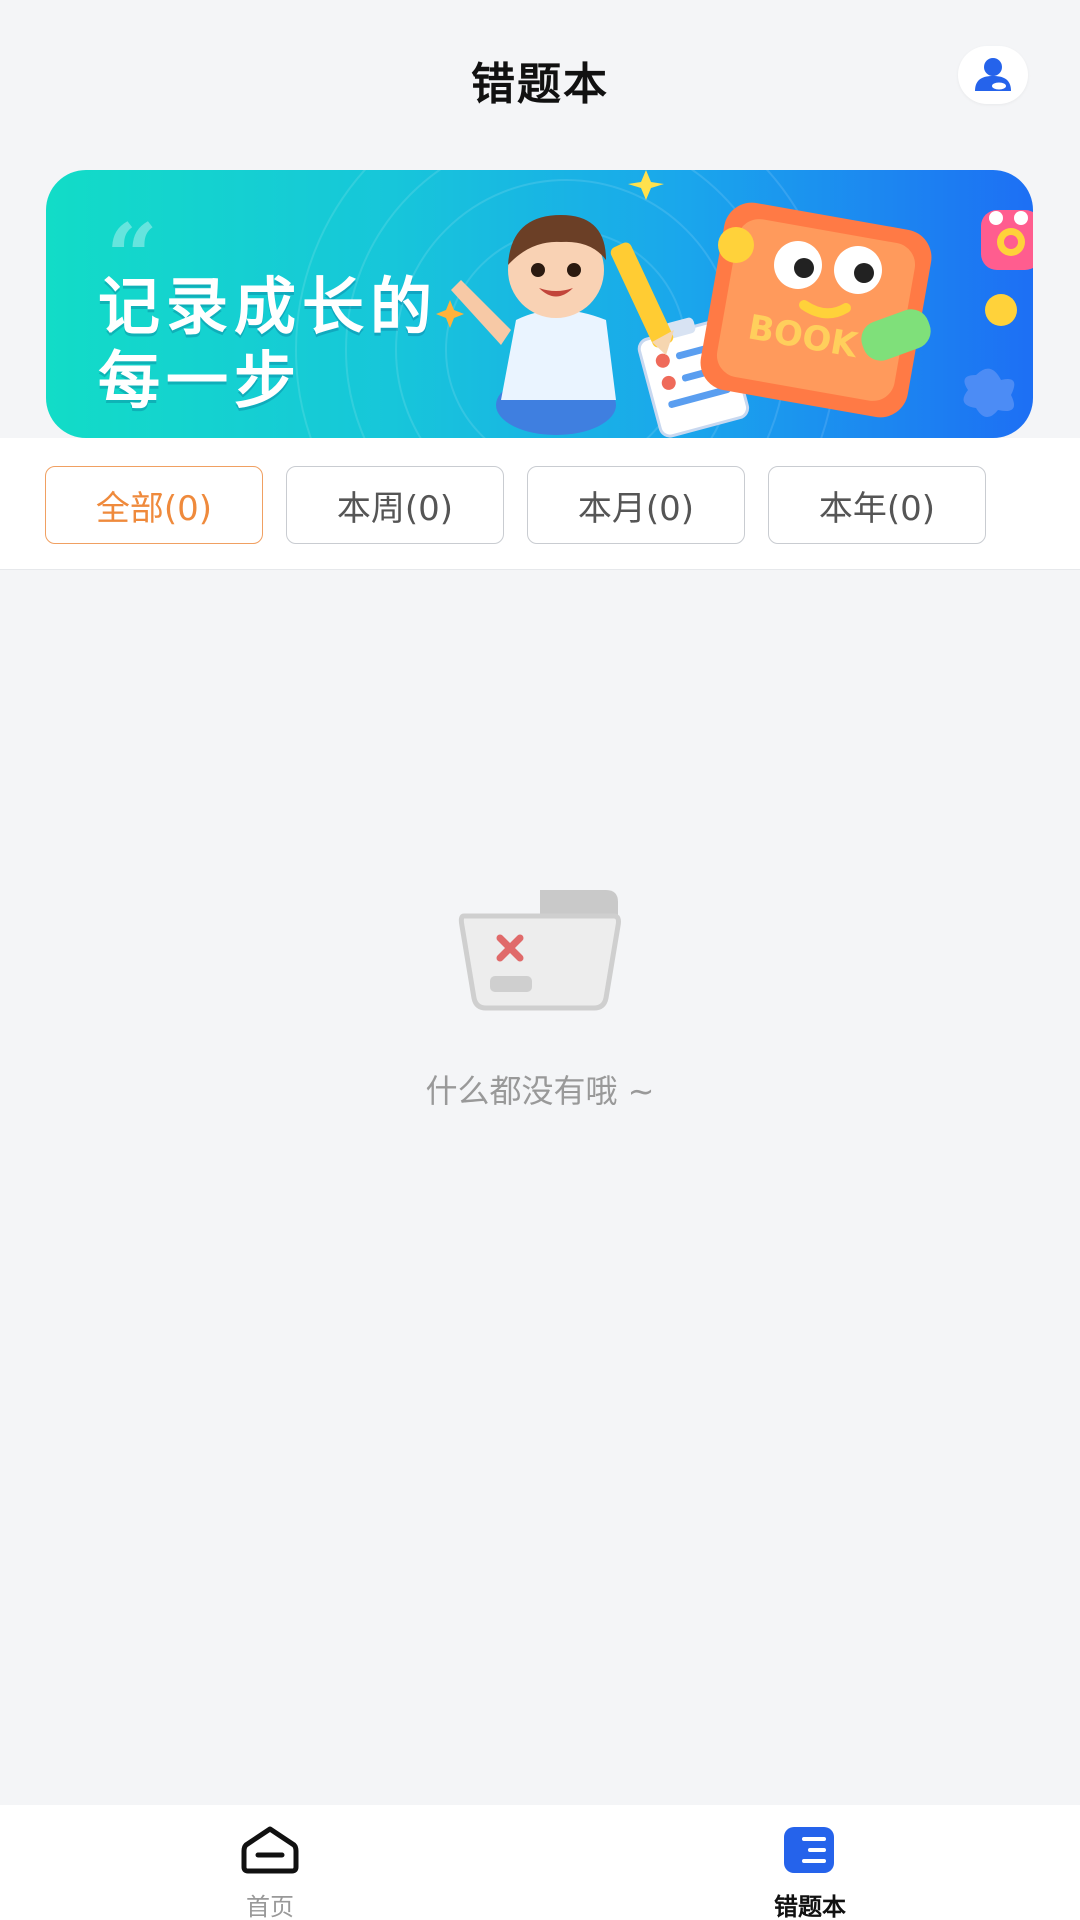 The height and width of the screenshot is (1920, 1080). I want to click on page-title: 错题本, so click(540, 84).